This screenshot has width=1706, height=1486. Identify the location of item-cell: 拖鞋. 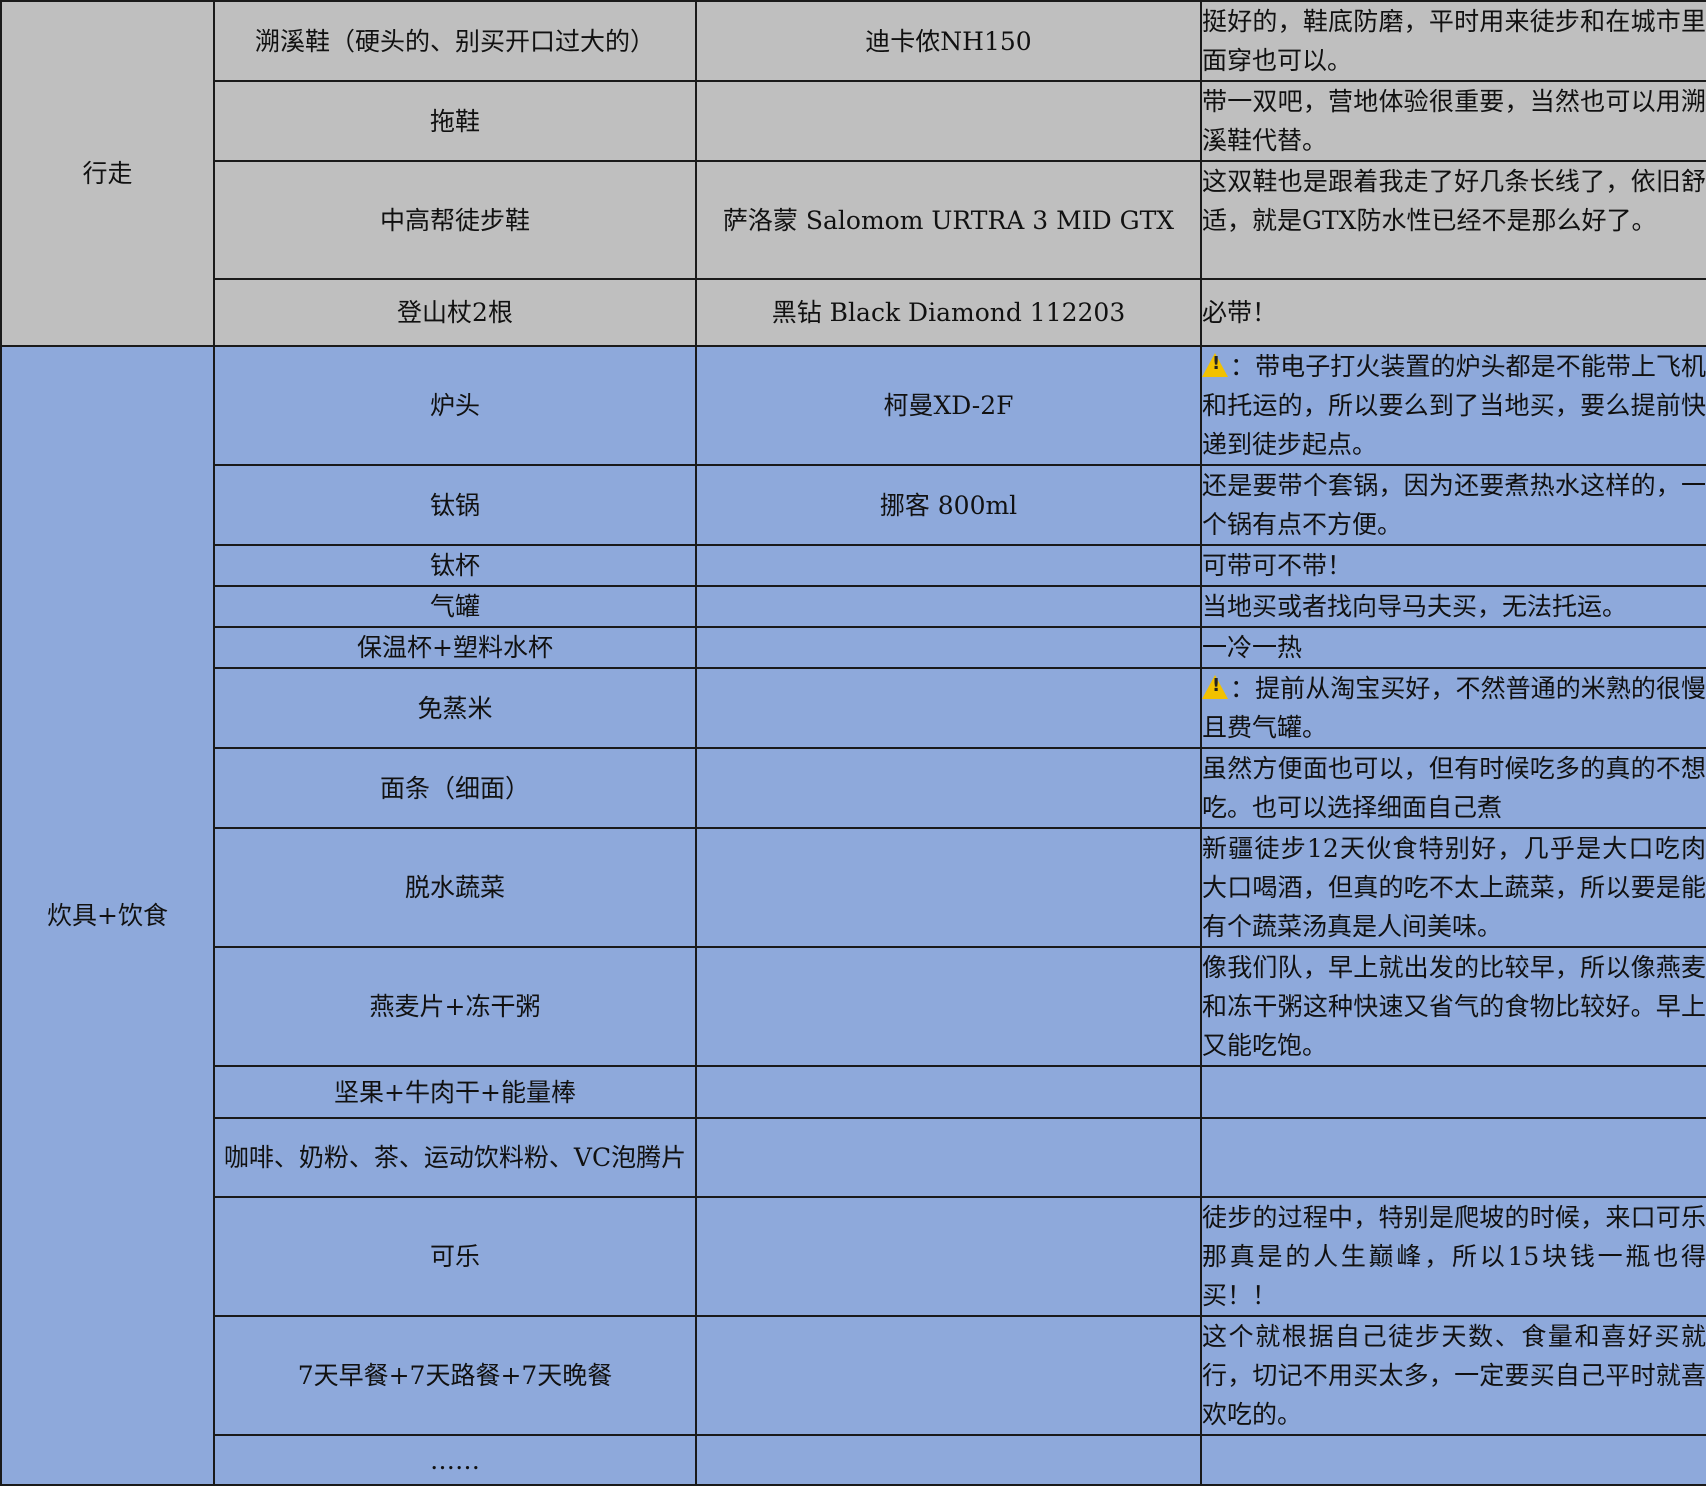
(455, 121).